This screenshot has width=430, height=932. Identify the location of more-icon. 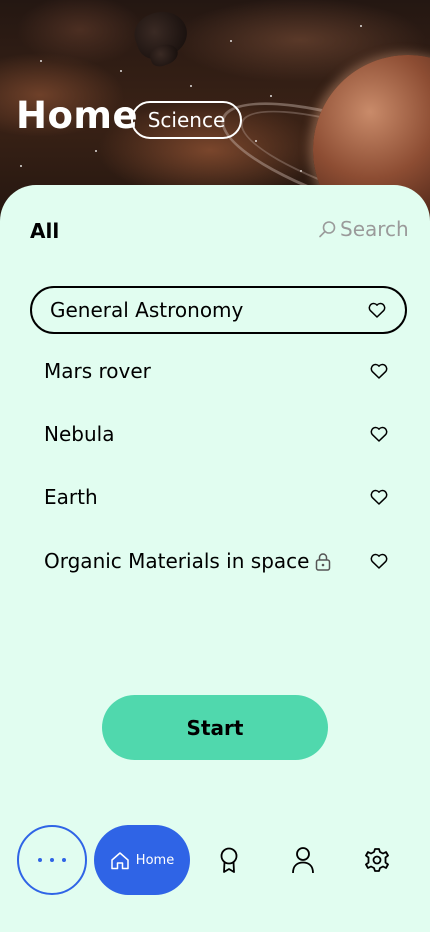
(52, 860).